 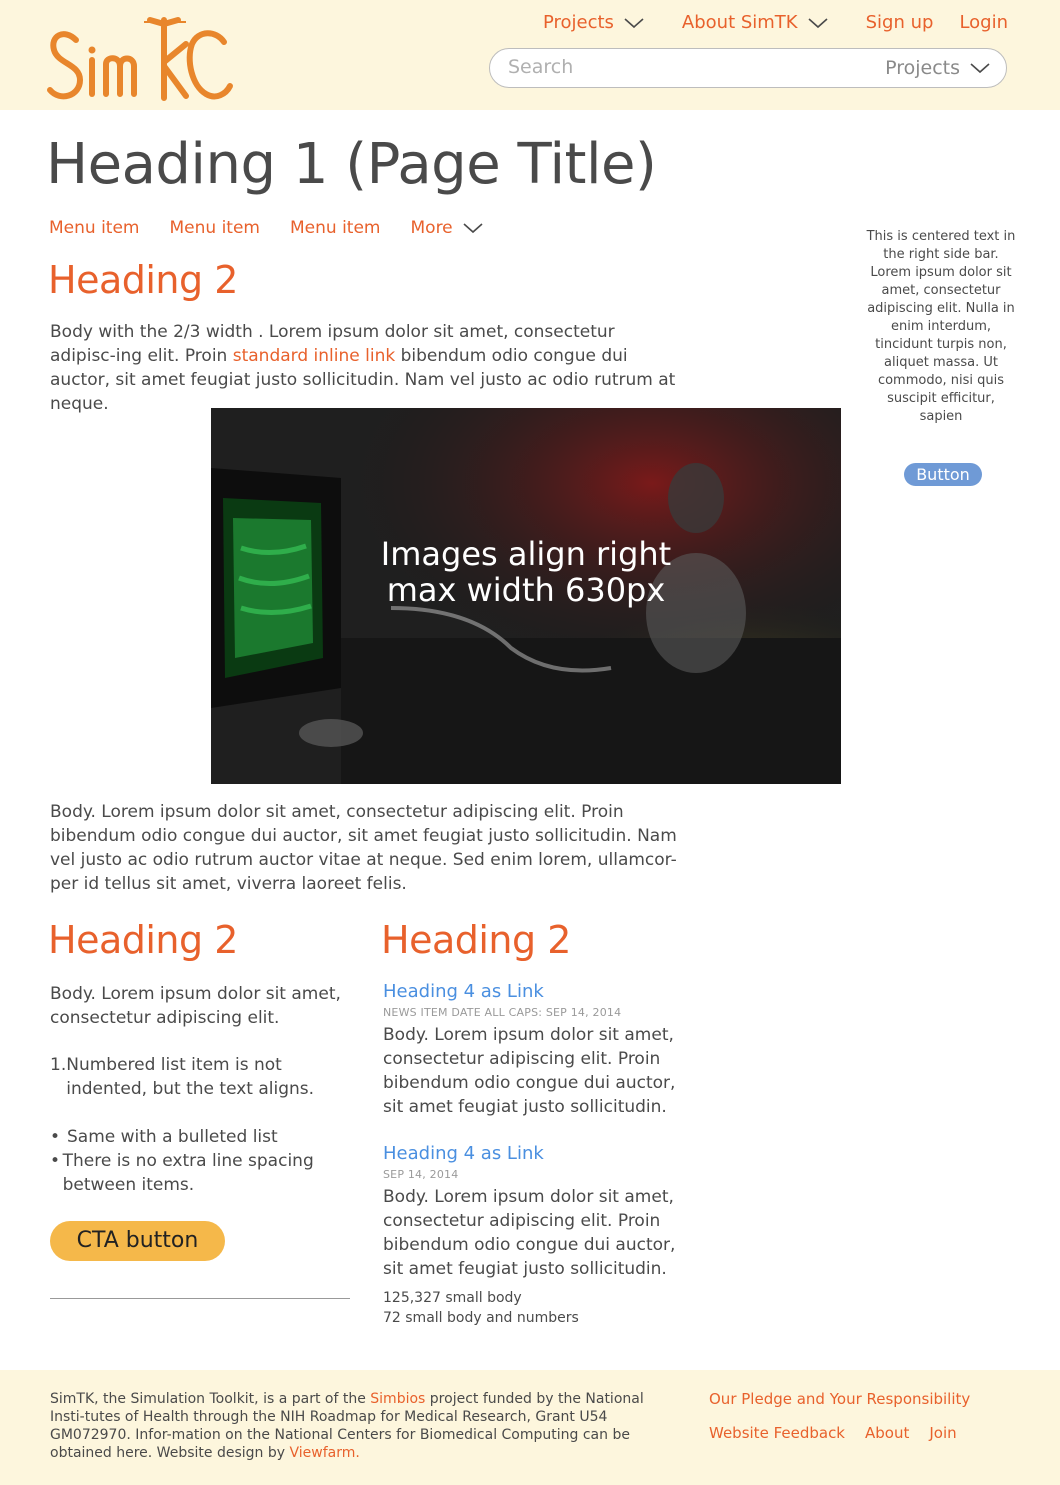 What do you see at coordinates (983, 22) in the screenshot?
I see `nav-login: Login` at bounding box center [983, 22].